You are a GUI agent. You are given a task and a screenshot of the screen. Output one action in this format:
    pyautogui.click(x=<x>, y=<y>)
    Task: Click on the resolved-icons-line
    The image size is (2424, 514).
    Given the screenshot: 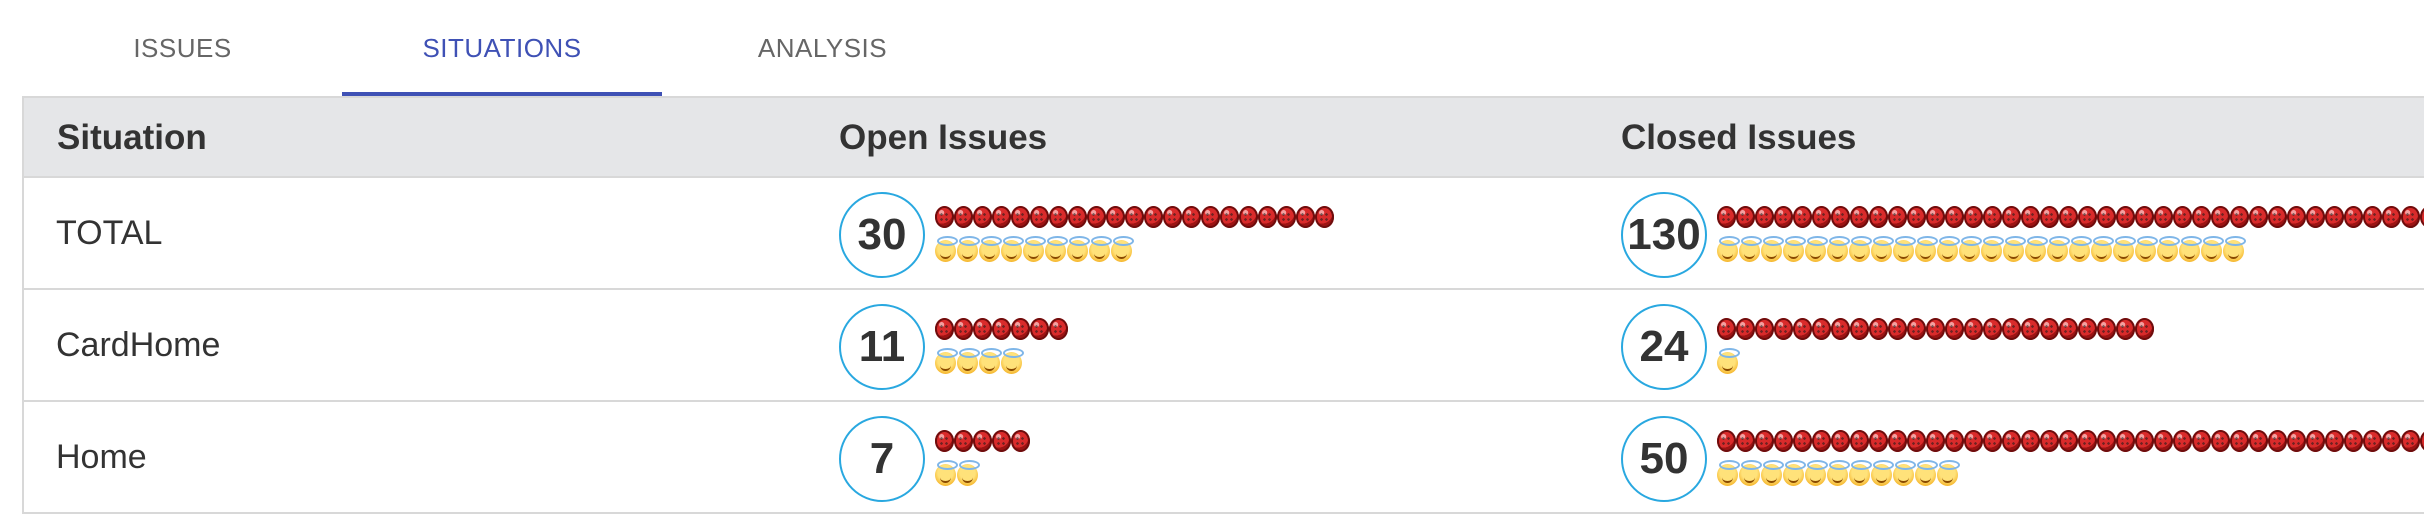 What is the action you would take?
    pyautogui.click(x=2070, y=475)
    